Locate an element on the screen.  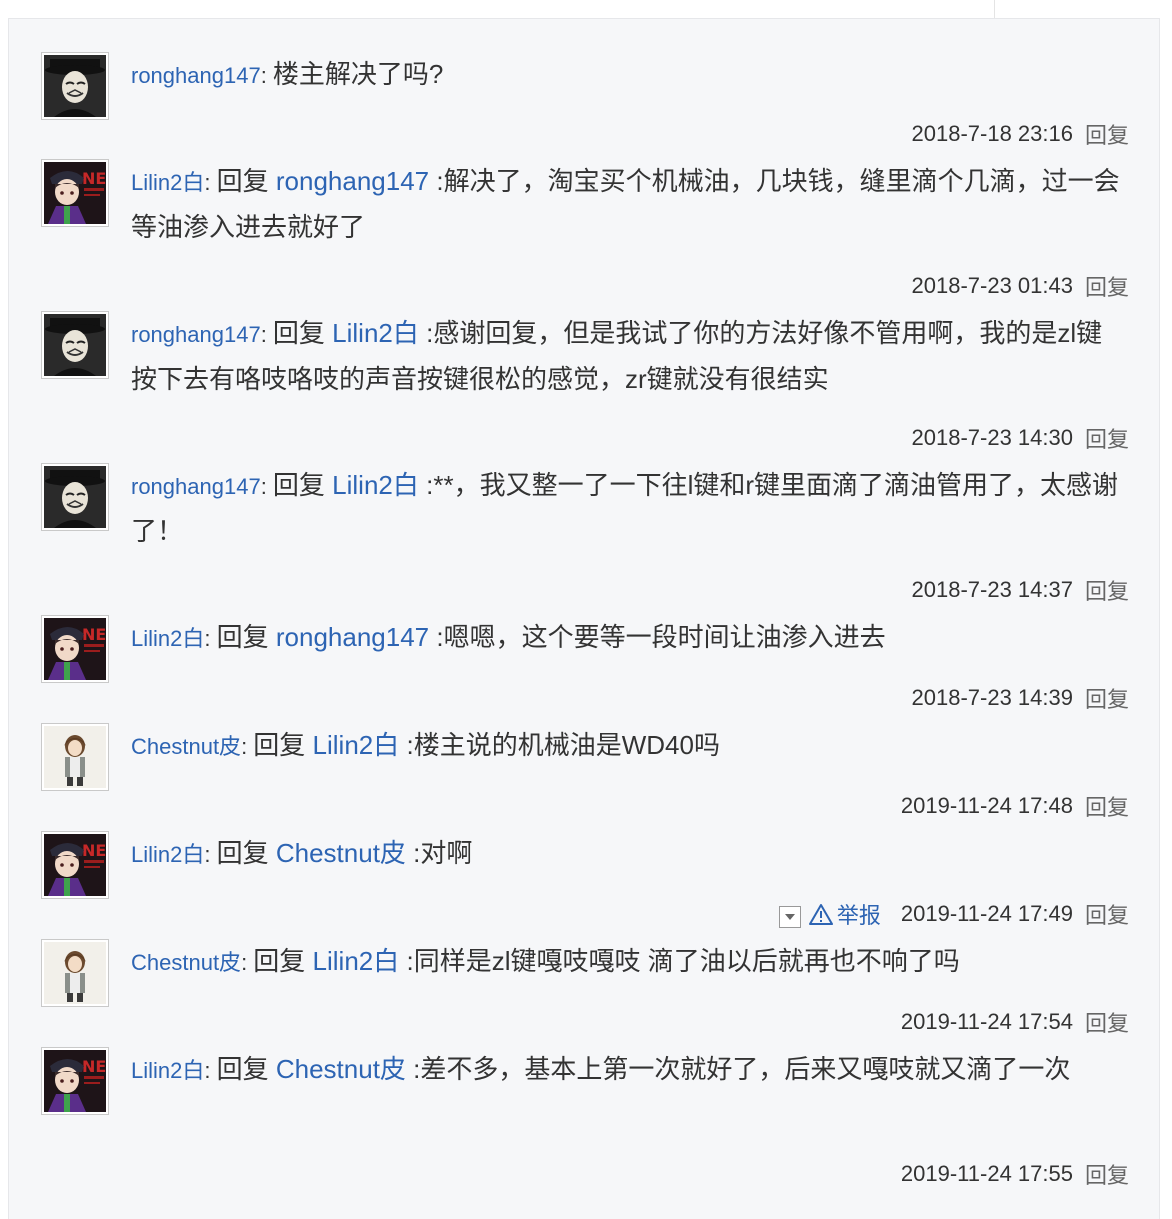
comment-content: Chestnut皮: 回复 Lilin2白 :楼主说的机械油是WD40吗 is located at coordinates (626, 746).